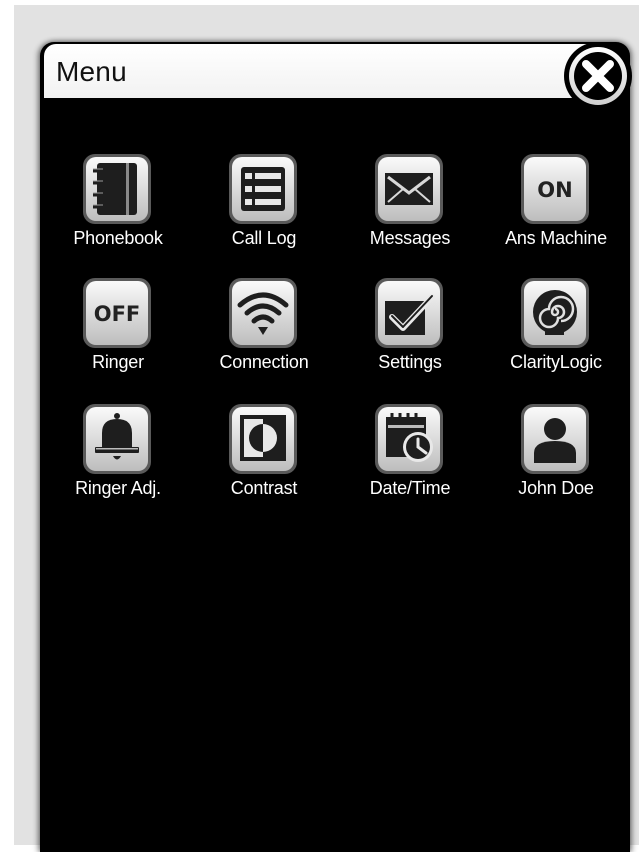 This screenshot has width=639, height=852. I want to click on call-log-icon, so click(263, 189).